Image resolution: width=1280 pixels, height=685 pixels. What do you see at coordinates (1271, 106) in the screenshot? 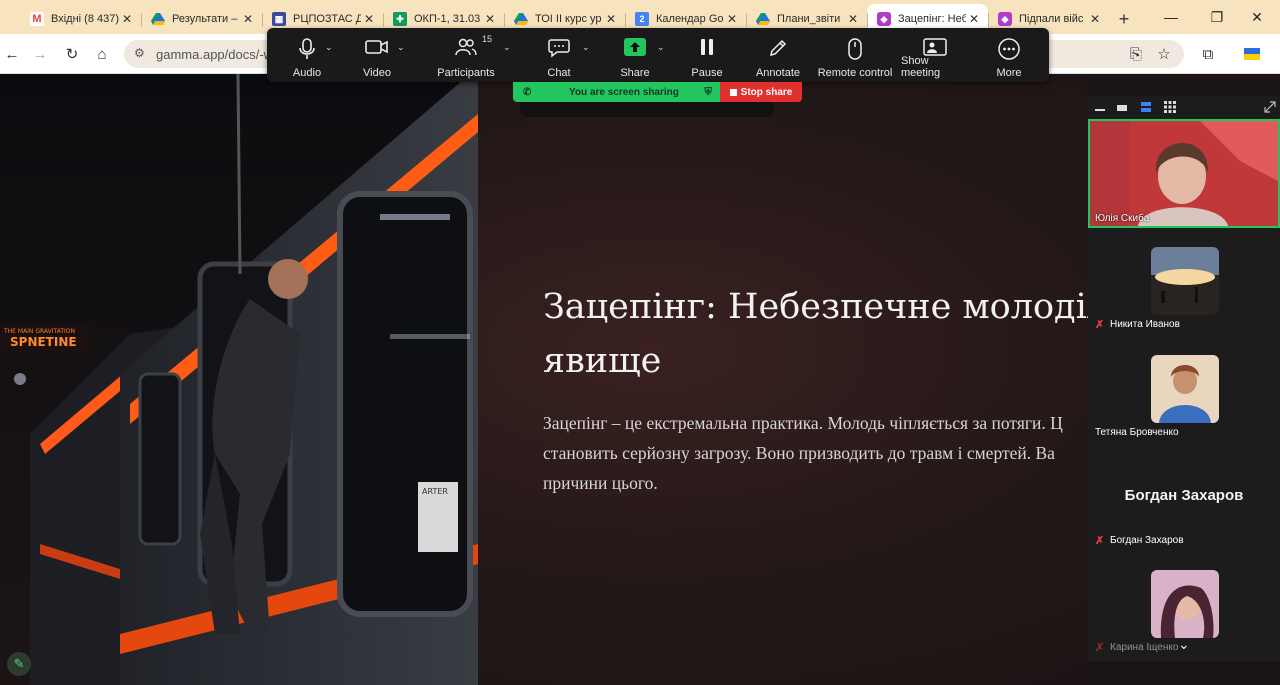
I see `expand-panel-icon` at bounding box center [1271, 106].